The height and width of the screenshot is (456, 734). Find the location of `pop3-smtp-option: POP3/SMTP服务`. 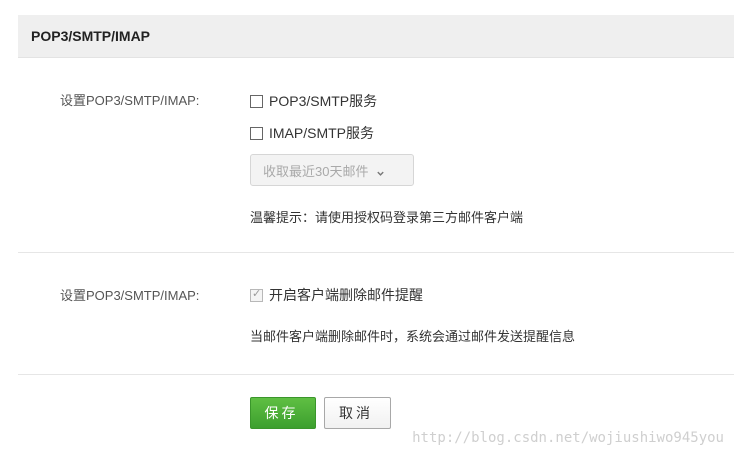

pop3-smtp-option: POP3/SMTP服务 is located at coordinates (313, 101).